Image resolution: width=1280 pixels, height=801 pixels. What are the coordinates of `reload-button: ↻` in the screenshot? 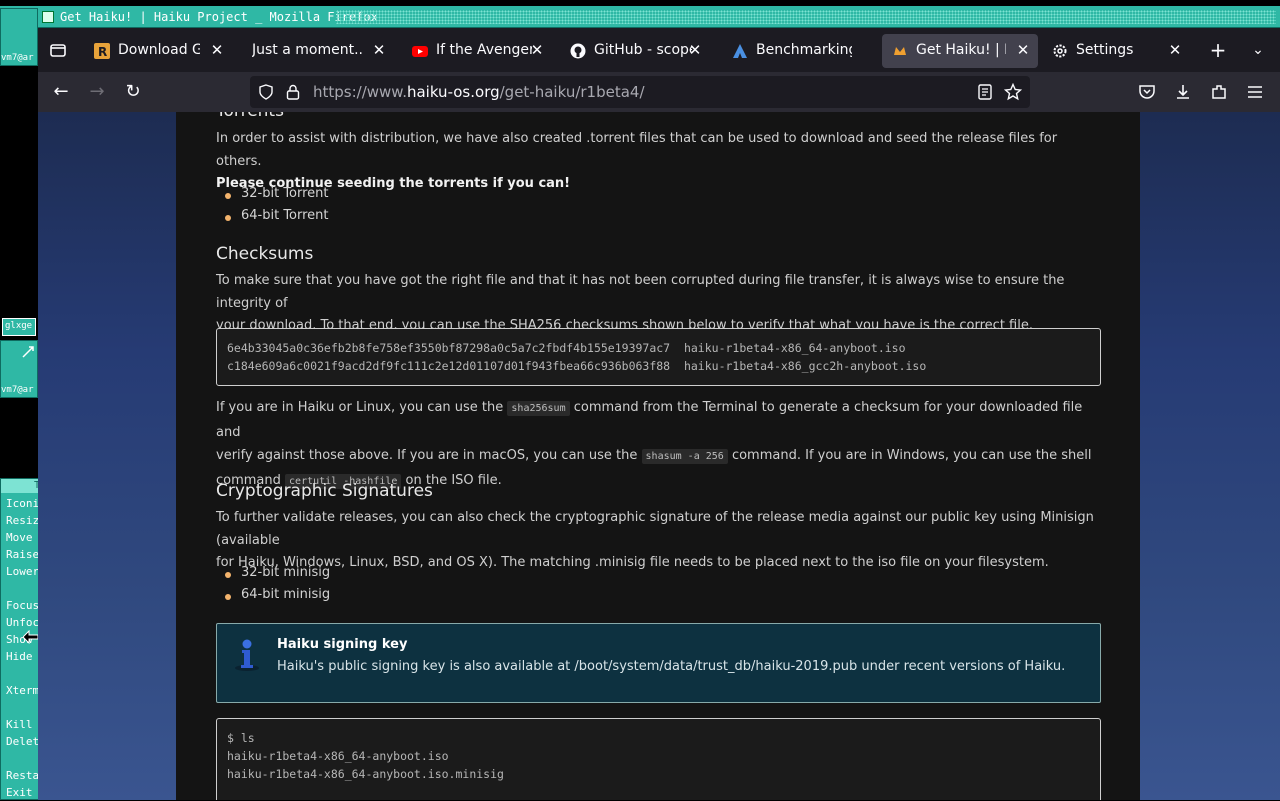 It's located at (133, 92).